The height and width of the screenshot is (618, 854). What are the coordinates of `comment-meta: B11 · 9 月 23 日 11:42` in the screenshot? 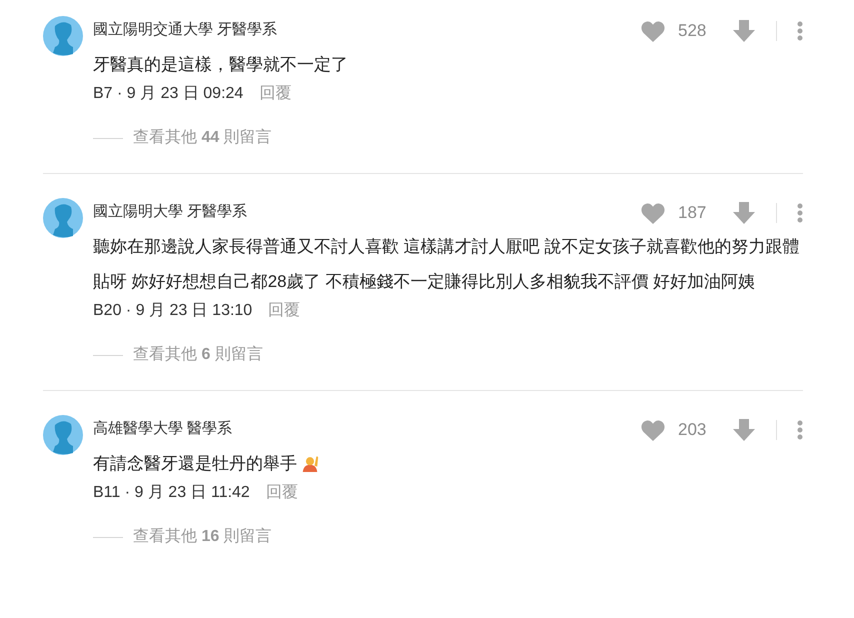 It's located at (171, 493).